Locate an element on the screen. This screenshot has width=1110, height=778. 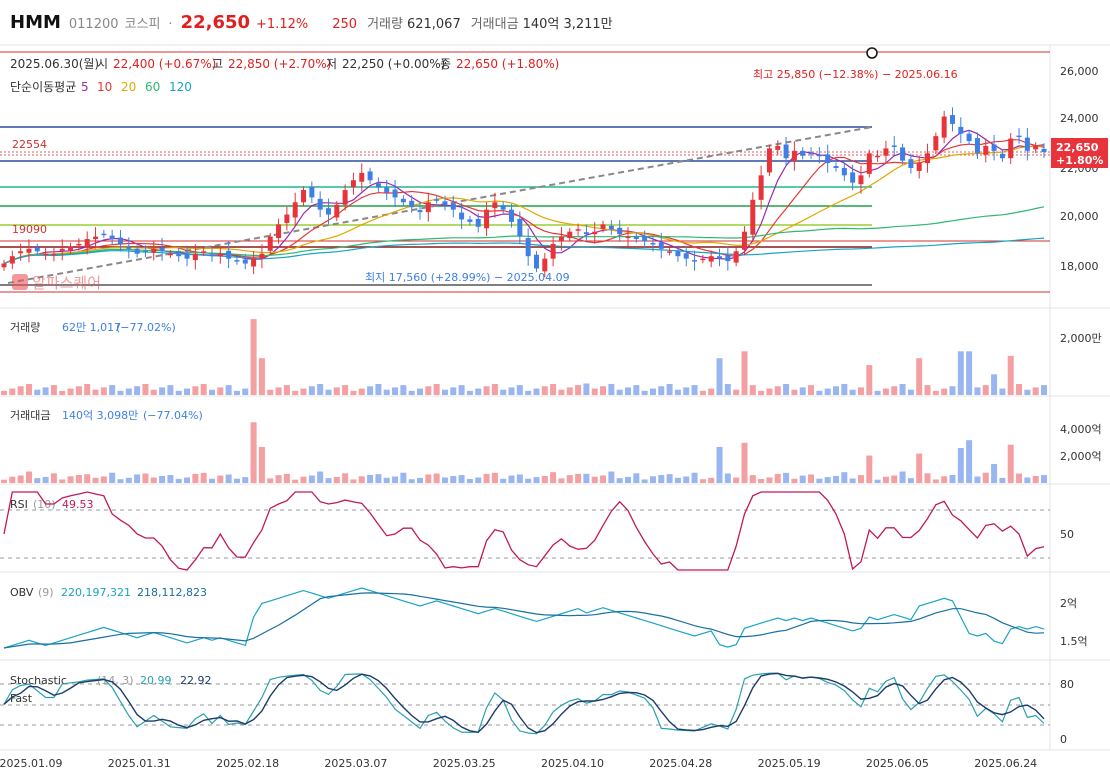
watermark-logo: 알파스퀘어 is located at coordinates (56, 283).